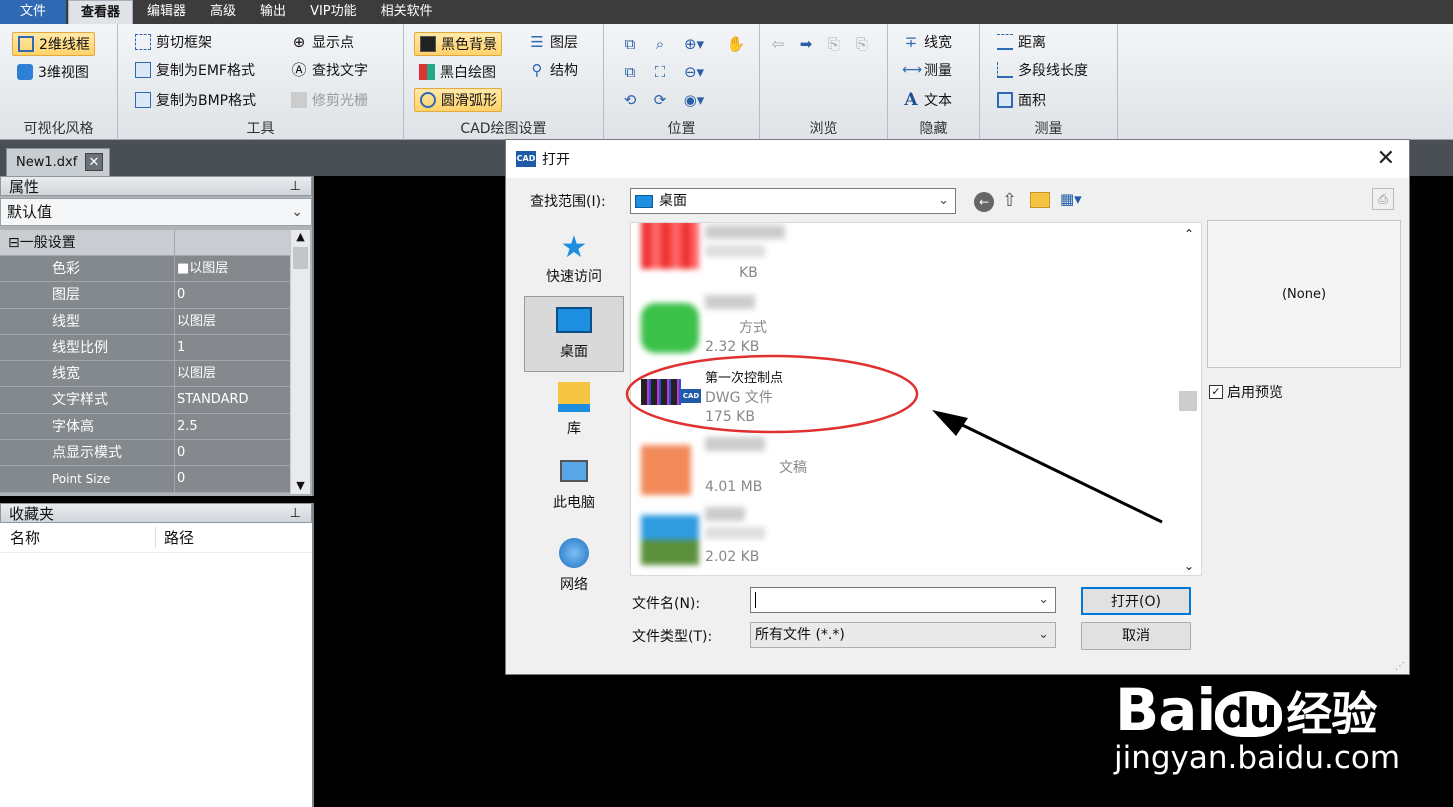 This screenshot has width=1453, height=807. I want to click on highlight-ellipse, so click(772, 394).